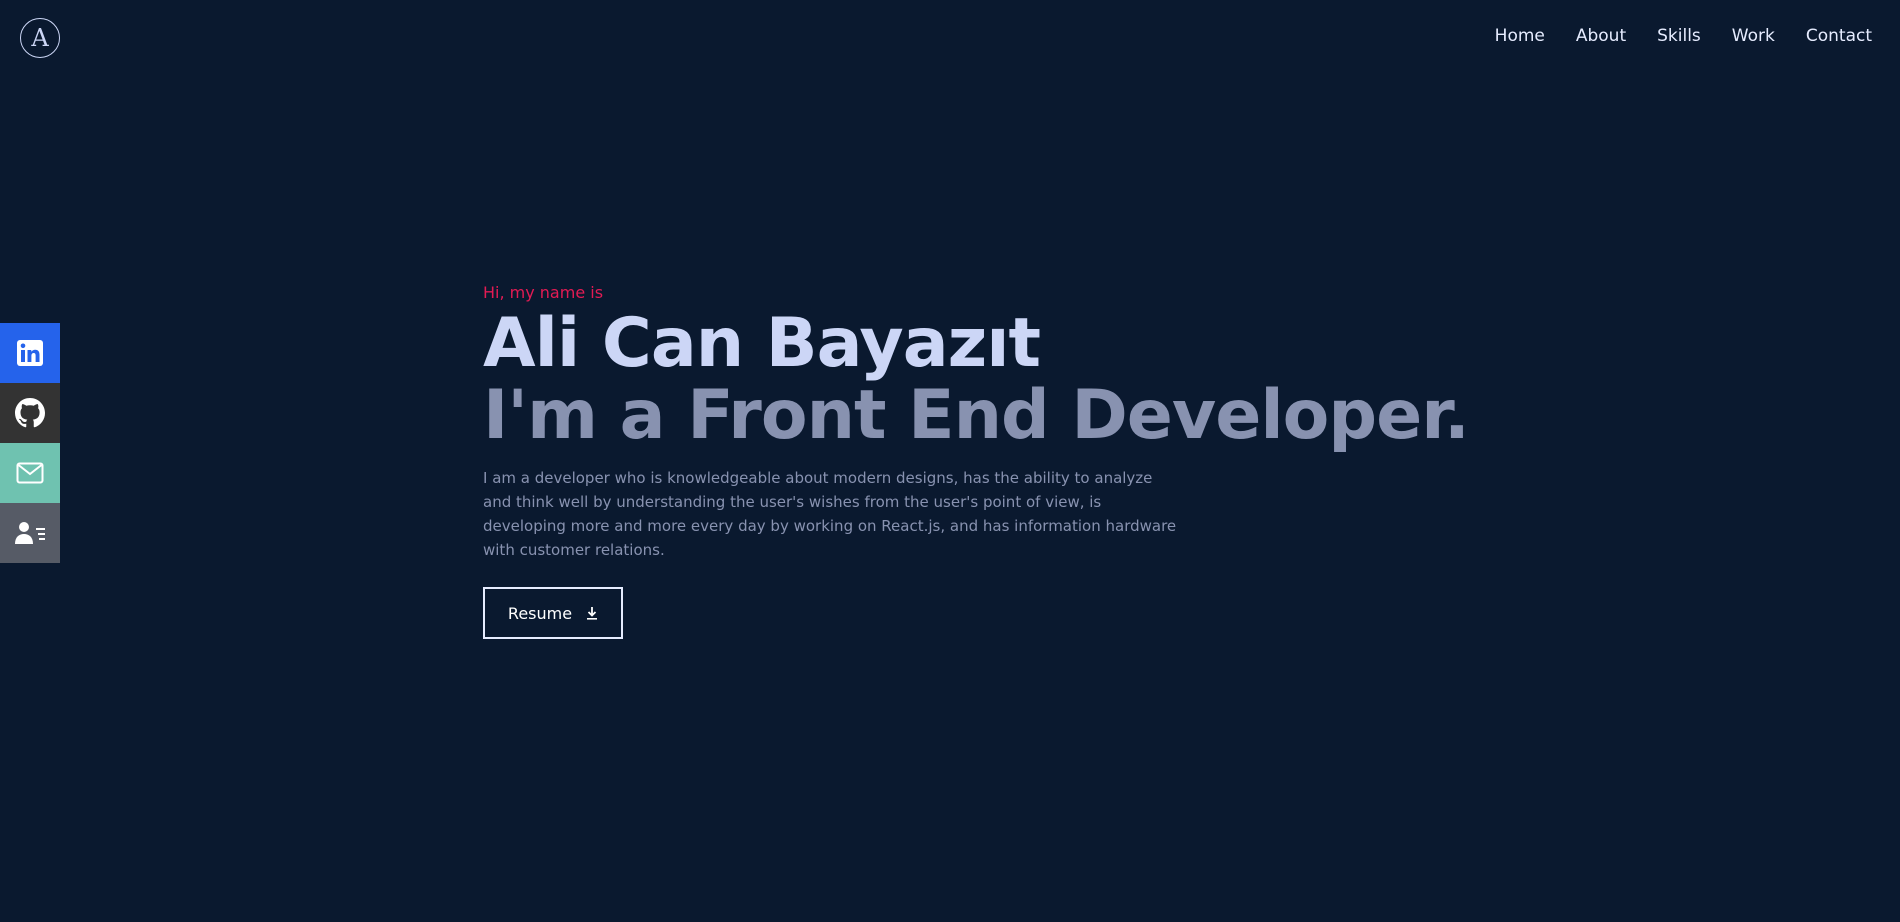 This screenshot has height=922, width=1900. What do you see at coordinates (762, 343) in the screenshot?
I see `hero-name: Ali Can Bayazıt` at bounding box center [762, 343].